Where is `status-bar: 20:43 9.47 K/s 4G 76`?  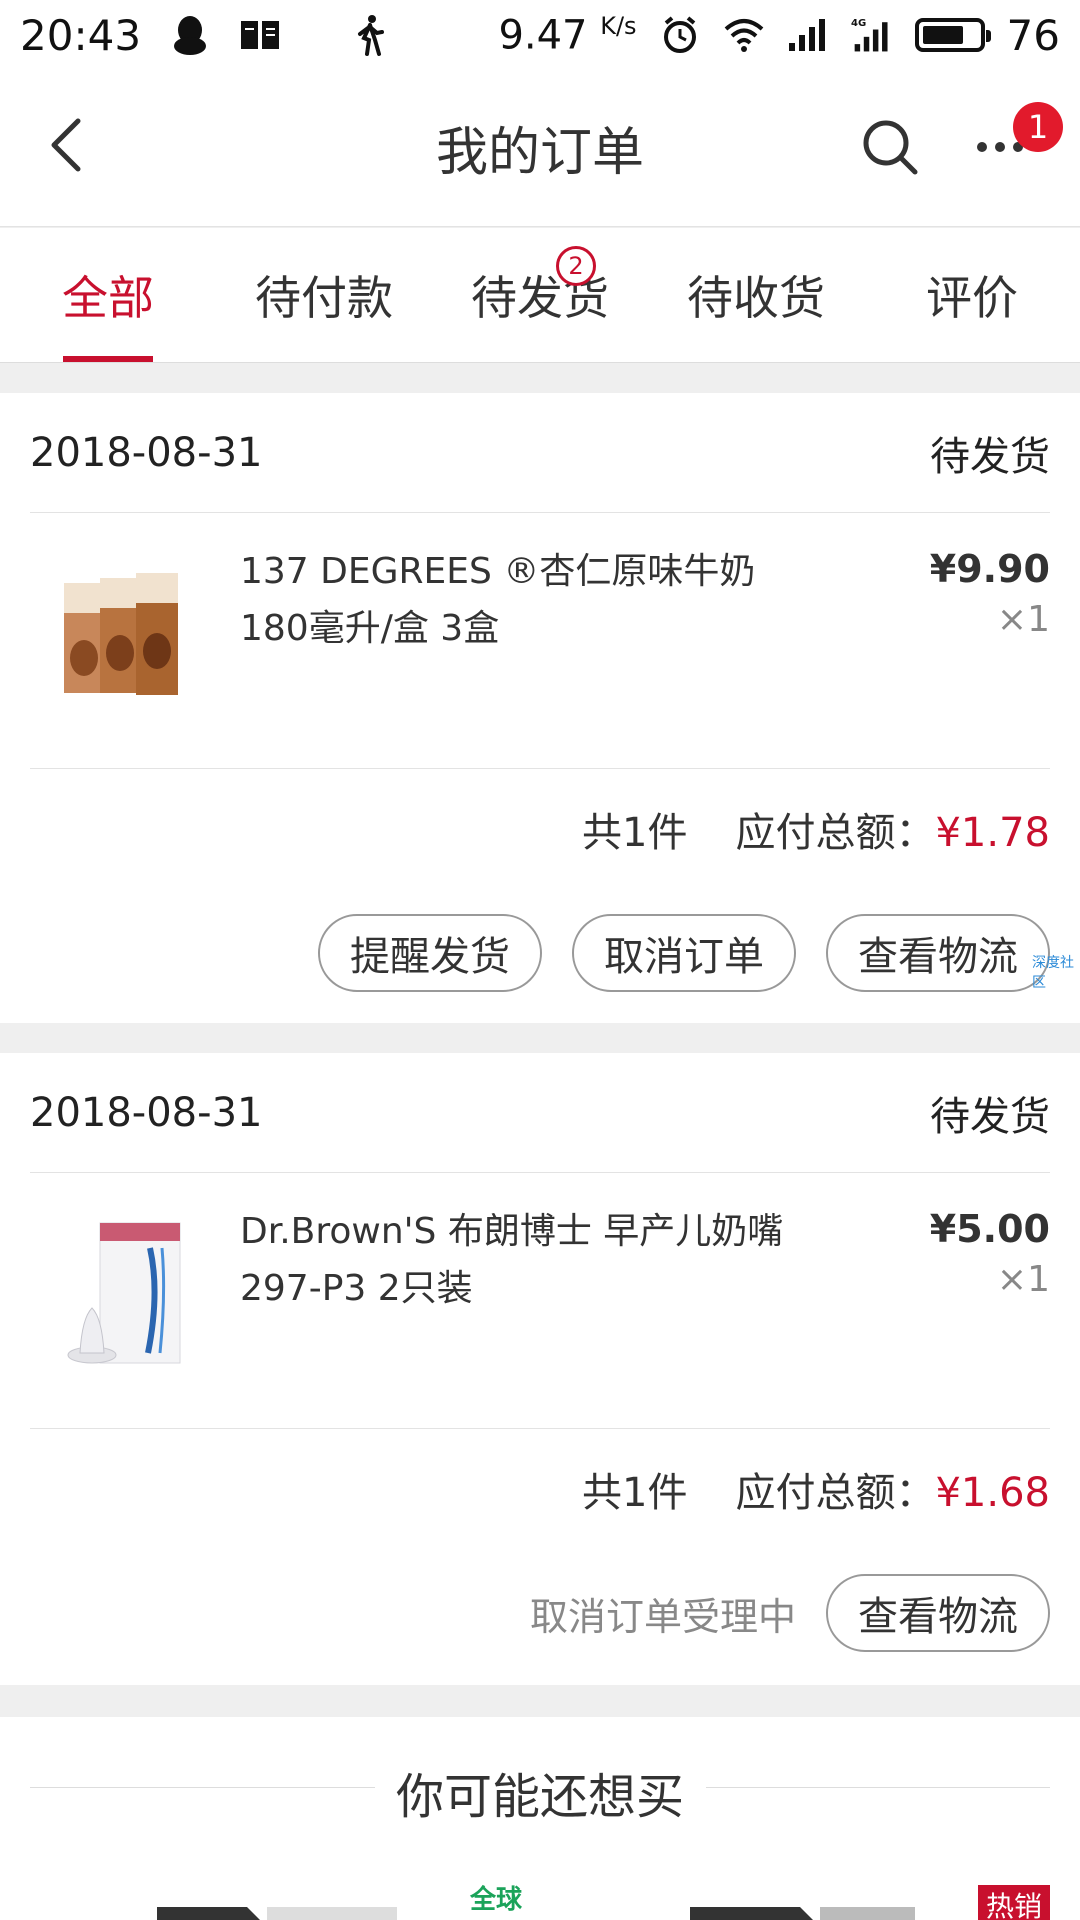
status-bar: 20:43 9.47 K/s 4G 76 is located at coordinates (540, 35).